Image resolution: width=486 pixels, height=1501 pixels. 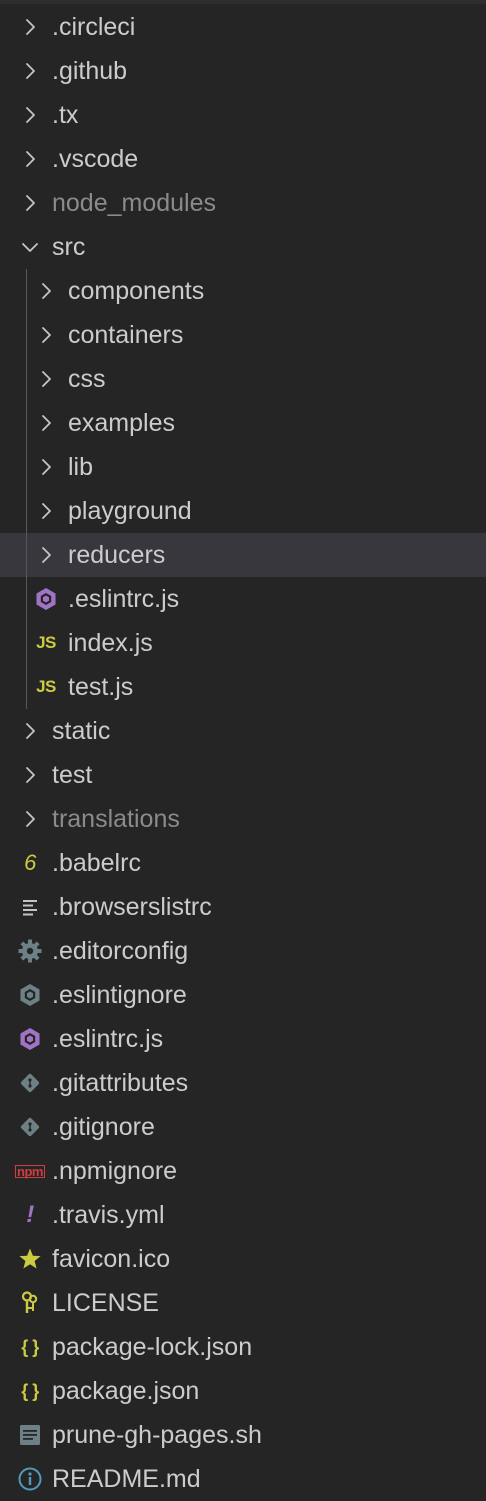 What do you see at coordinates (30, 247) in the screenshot?
I see `chevron-down-icon` at bounding box center [30, 247].